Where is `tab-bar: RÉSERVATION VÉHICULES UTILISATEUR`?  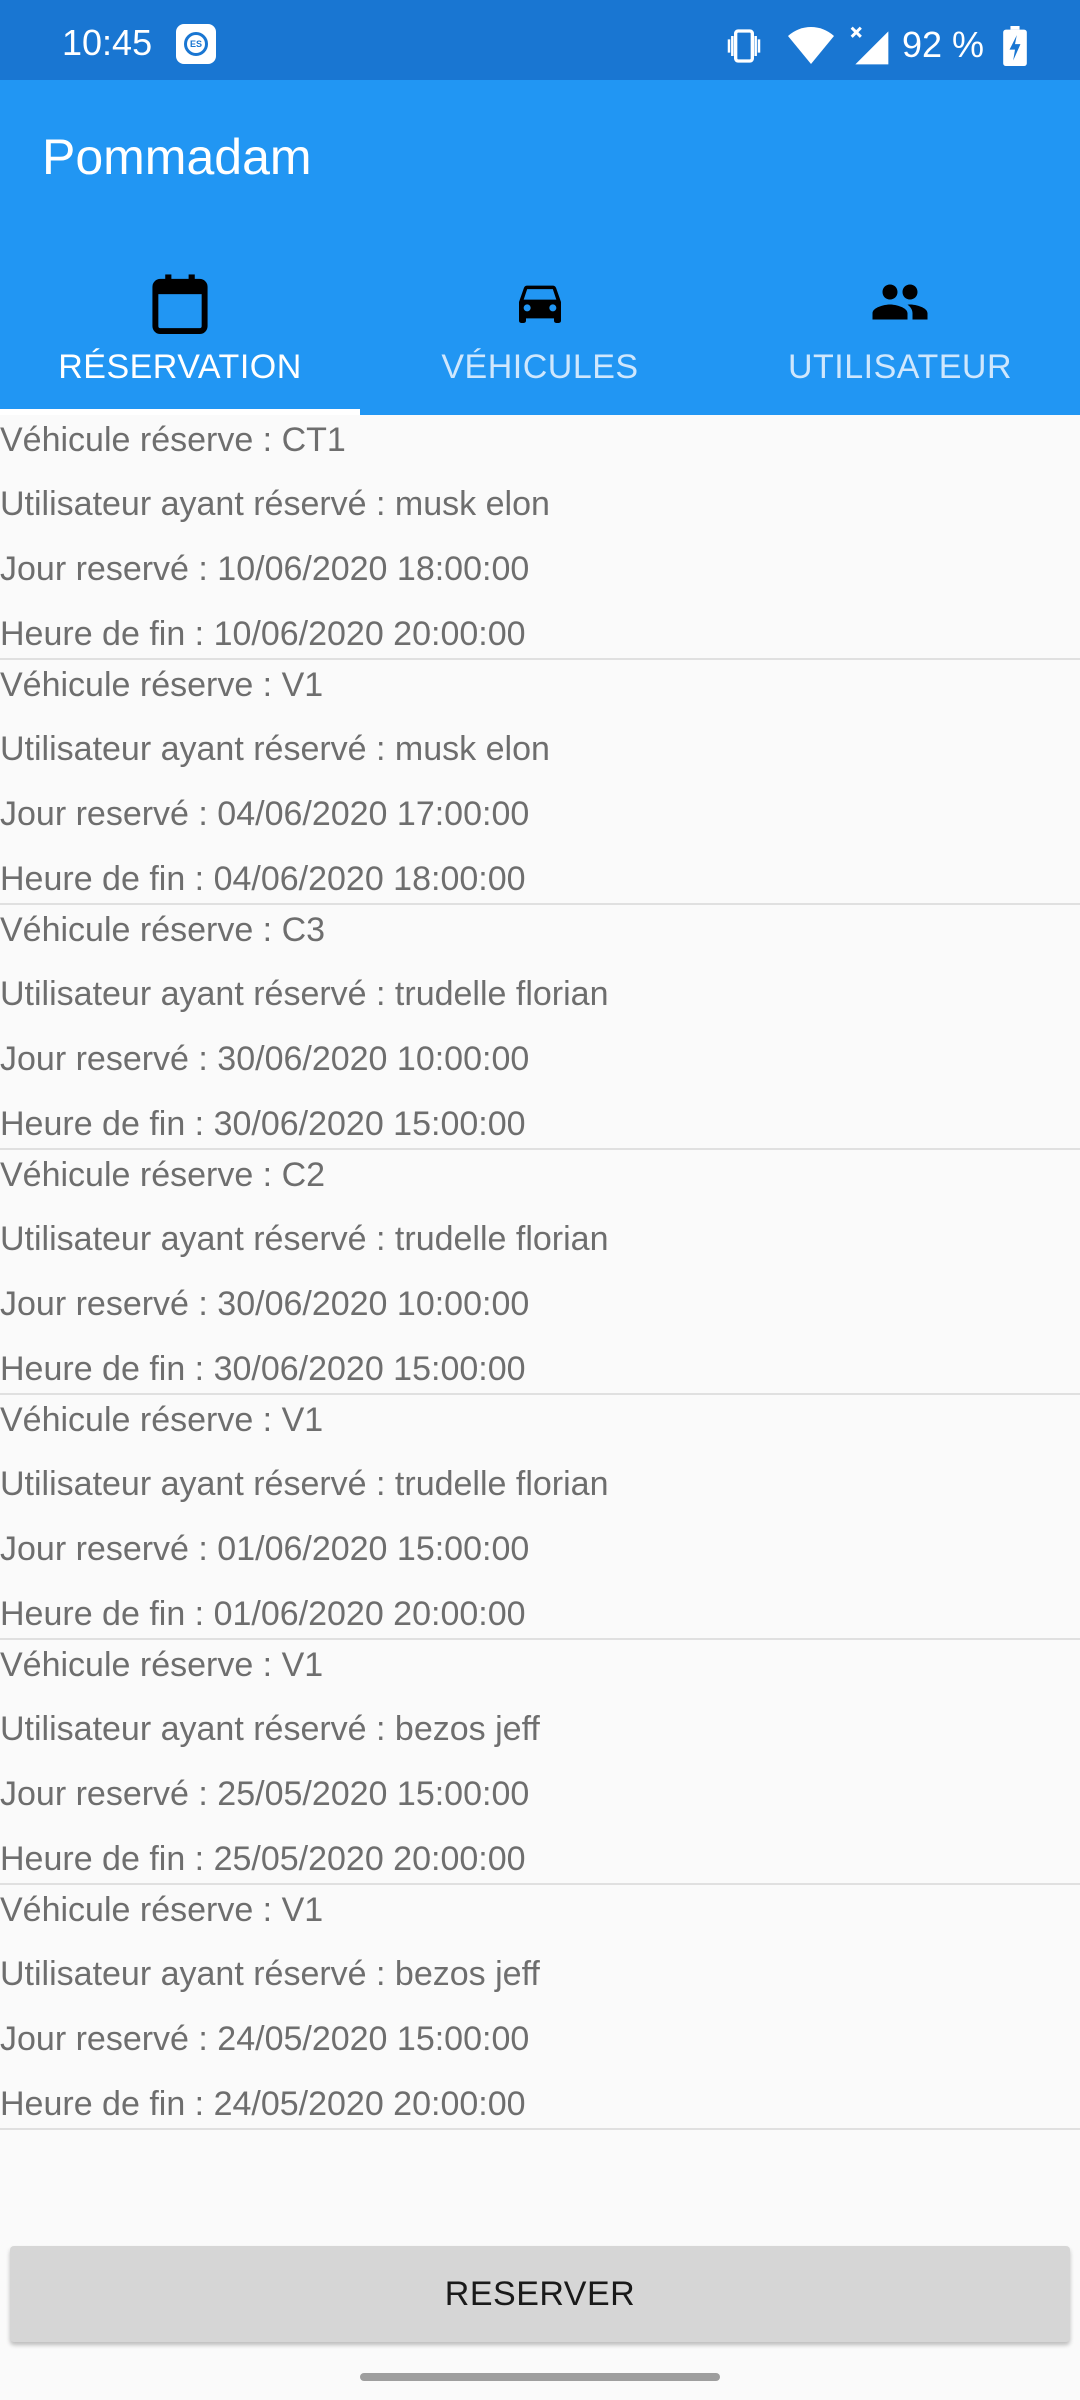 tab-bar: RÉSERVATION VÉHICULES UTILISATEUR is located at coordinates (540, 332).